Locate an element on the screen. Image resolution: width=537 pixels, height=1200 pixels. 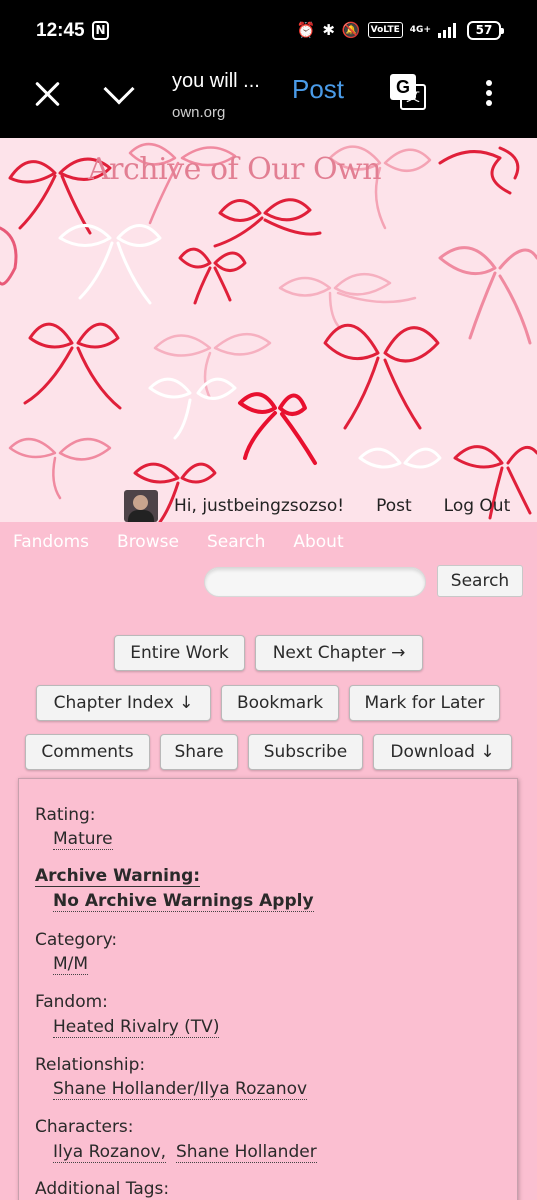
greeting-link: Hi, justbeingzsozso! is located at coordinates (259, 506).